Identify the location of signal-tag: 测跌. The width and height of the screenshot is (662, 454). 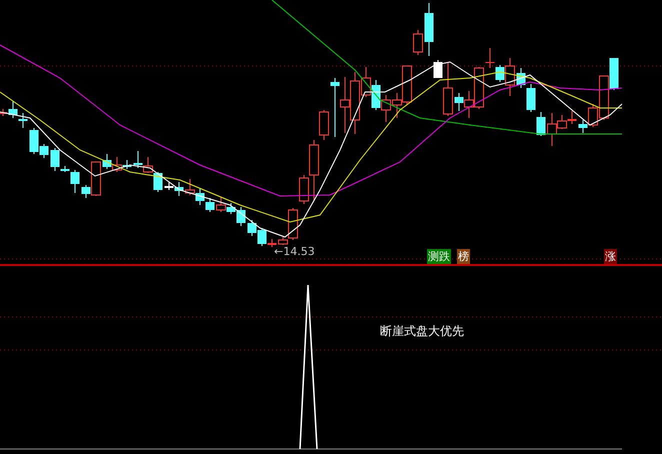
(439, 256).